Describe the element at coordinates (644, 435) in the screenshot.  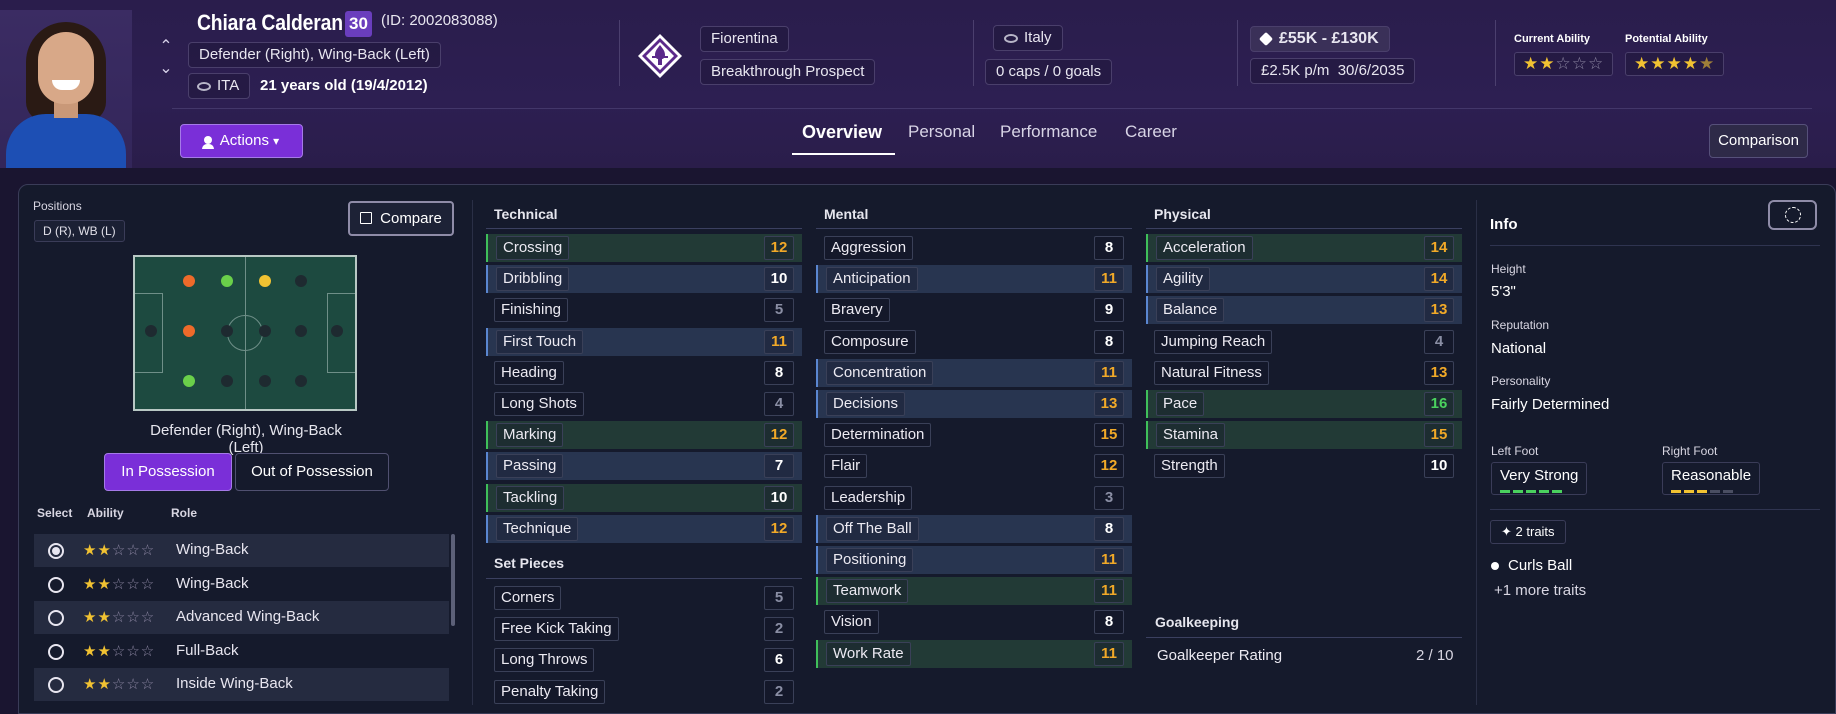
I see `attribute-row: Marking 12` at that location.